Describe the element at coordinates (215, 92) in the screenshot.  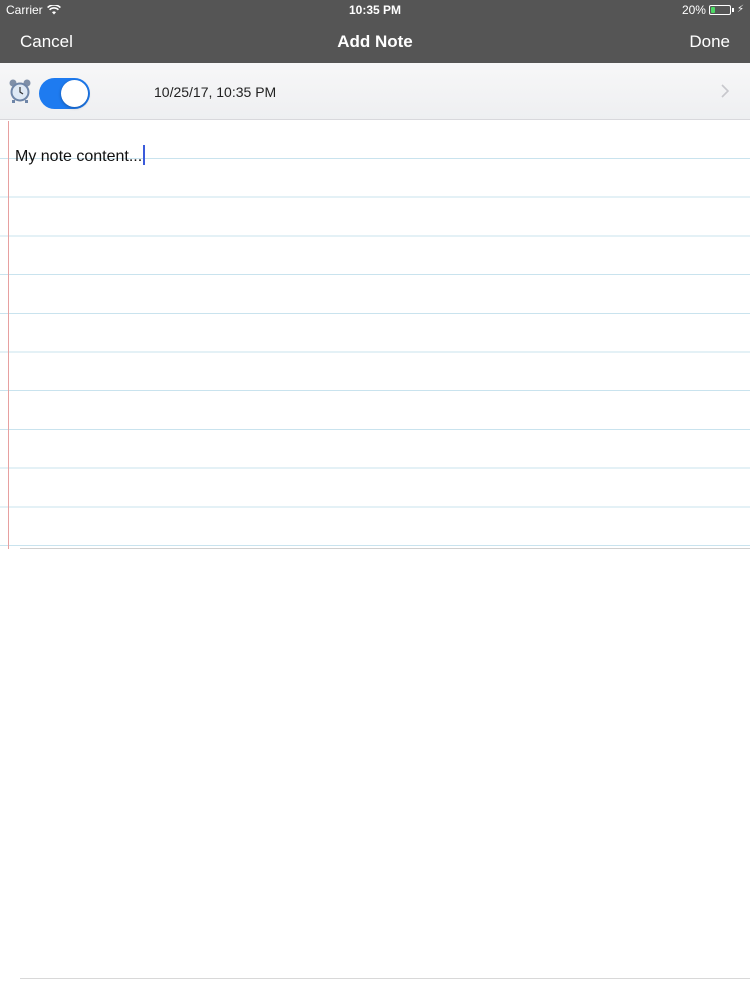
I see `reminder-datetime: 10/25/17, 10:35 PM` at that location.